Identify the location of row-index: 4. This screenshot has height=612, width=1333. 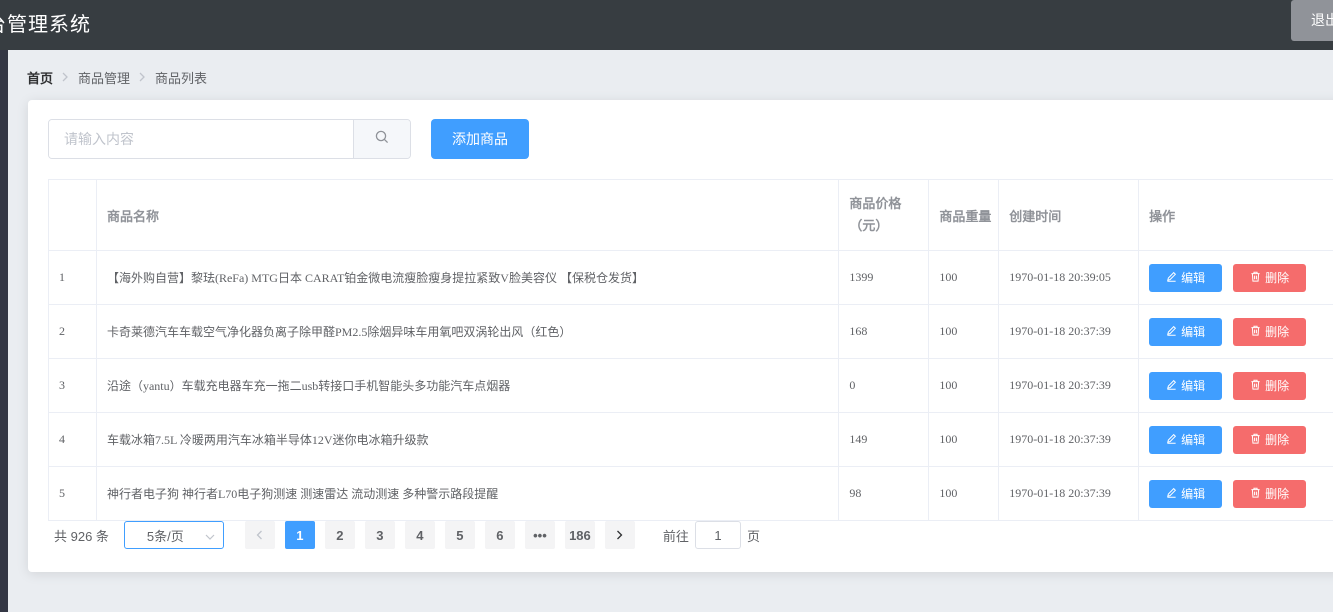
(73, 439).